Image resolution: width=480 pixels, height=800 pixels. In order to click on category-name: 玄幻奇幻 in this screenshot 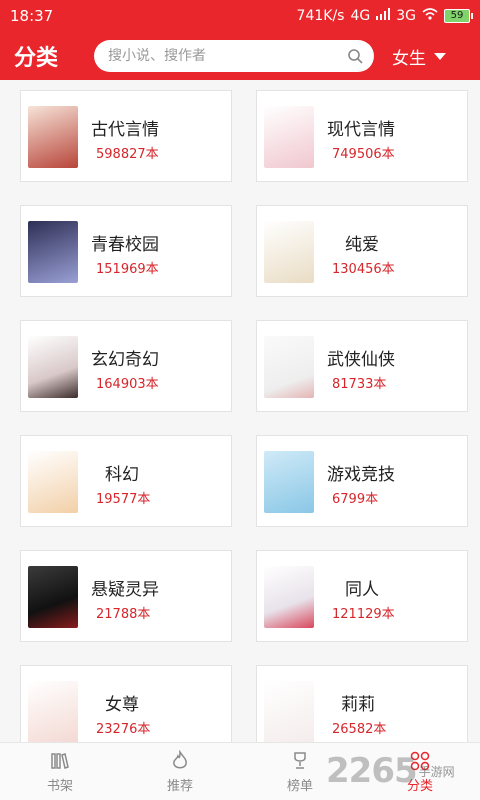, I will do `click(125, 360)`.